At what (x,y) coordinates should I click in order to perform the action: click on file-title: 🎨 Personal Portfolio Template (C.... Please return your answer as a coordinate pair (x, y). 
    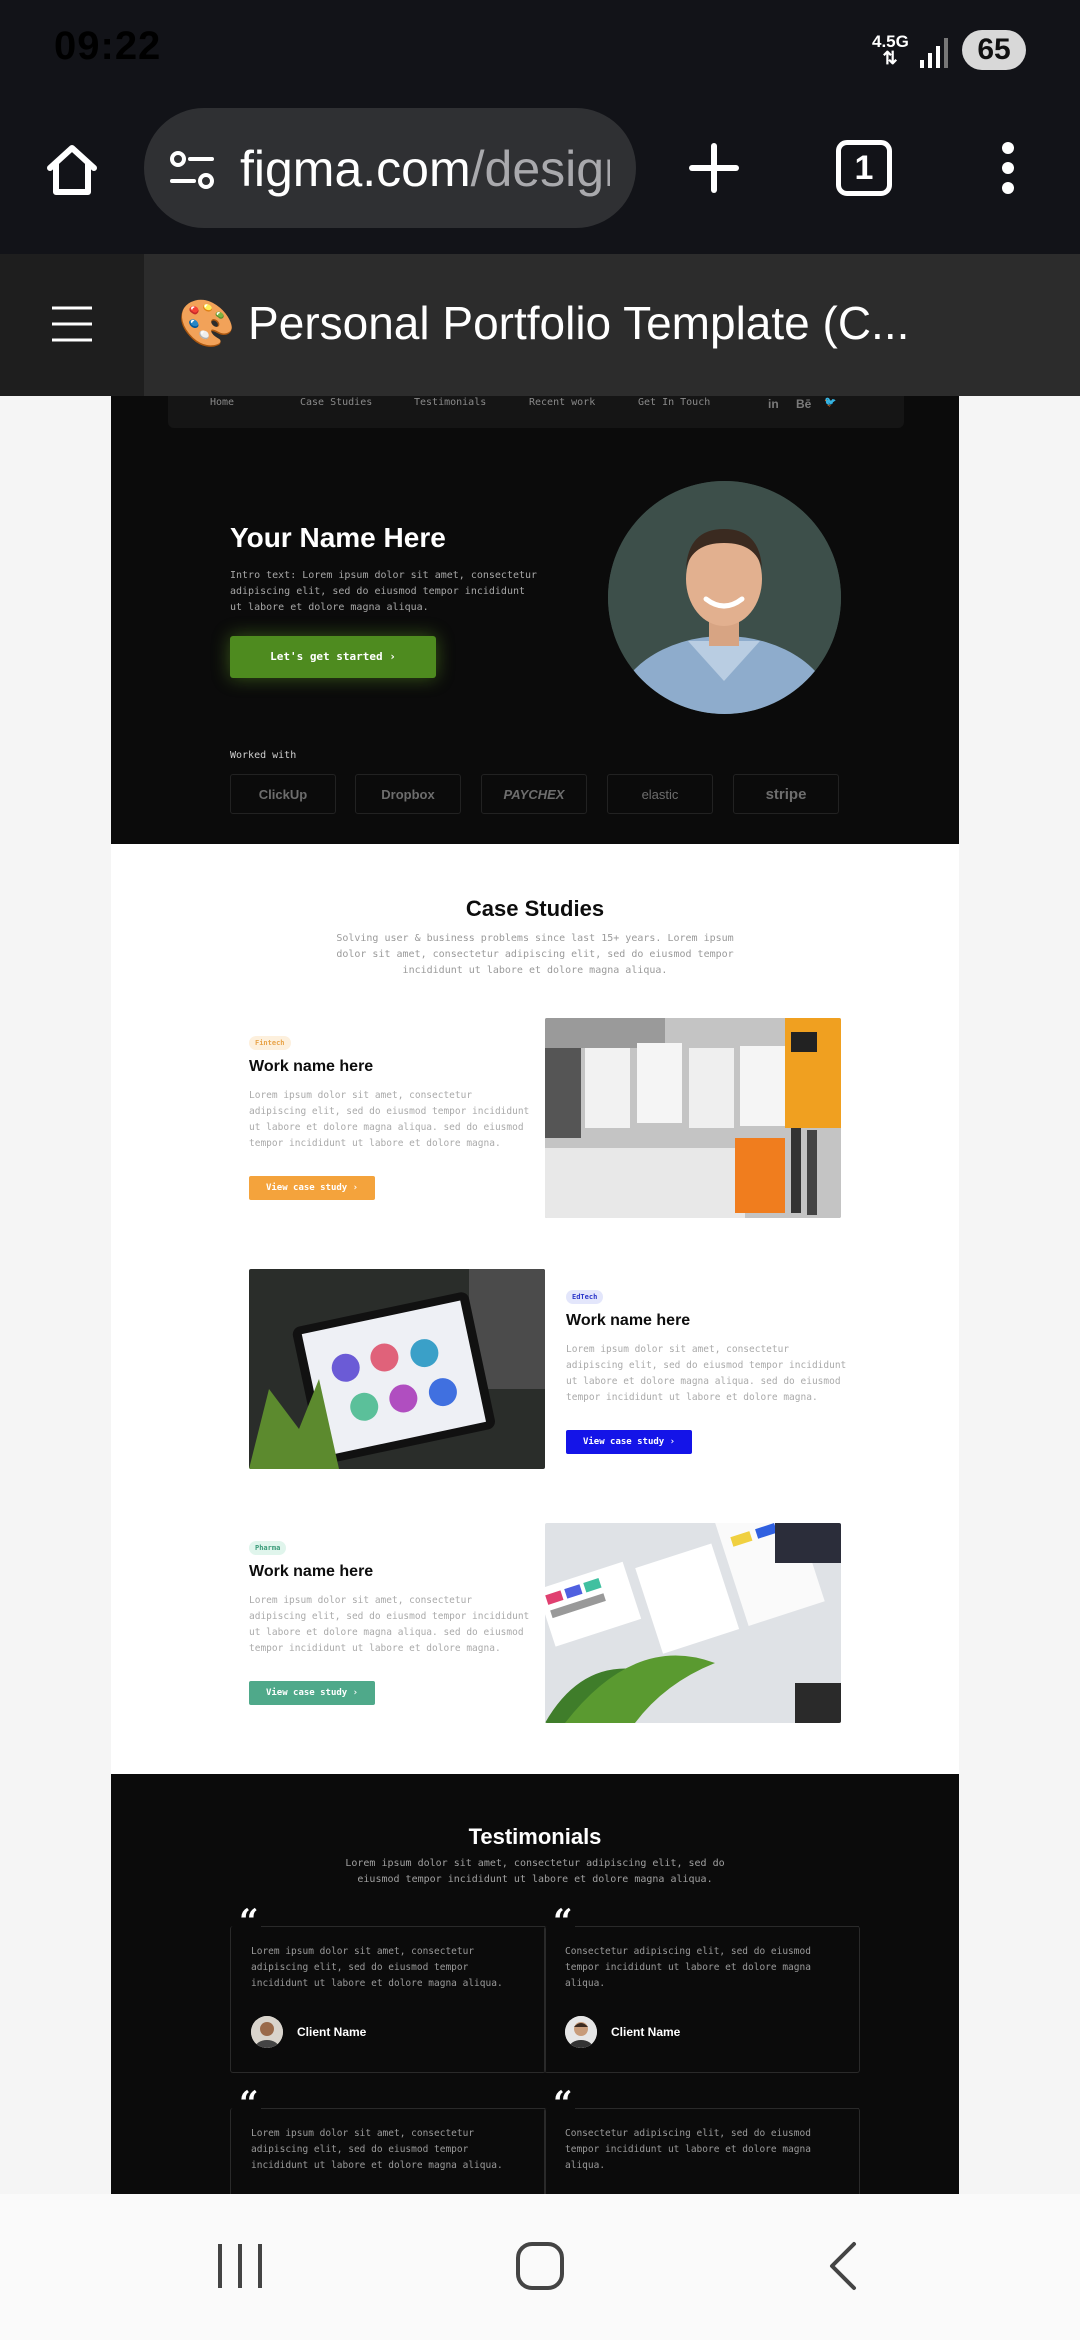
    Looking at the image, I should click on (543, 323).